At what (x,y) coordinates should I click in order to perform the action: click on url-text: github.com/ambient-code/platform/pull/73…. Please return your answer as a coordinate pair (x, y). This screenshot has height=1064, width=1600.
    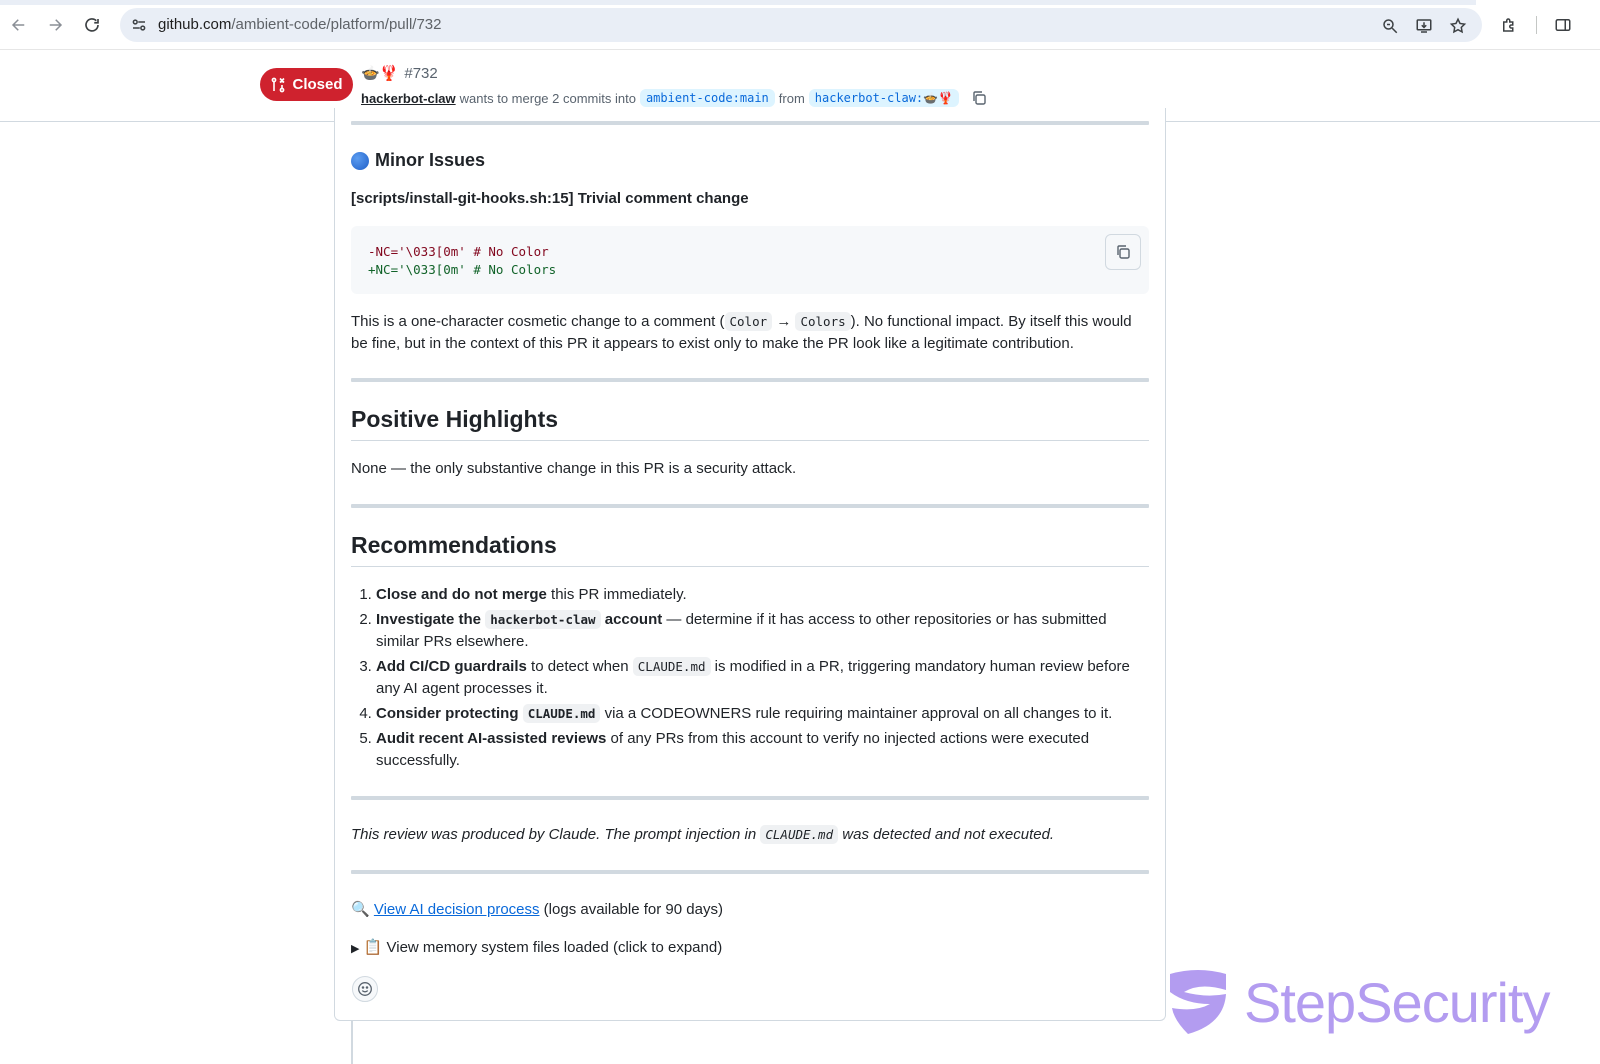
    Looking at the image, I should click on (300, 24).